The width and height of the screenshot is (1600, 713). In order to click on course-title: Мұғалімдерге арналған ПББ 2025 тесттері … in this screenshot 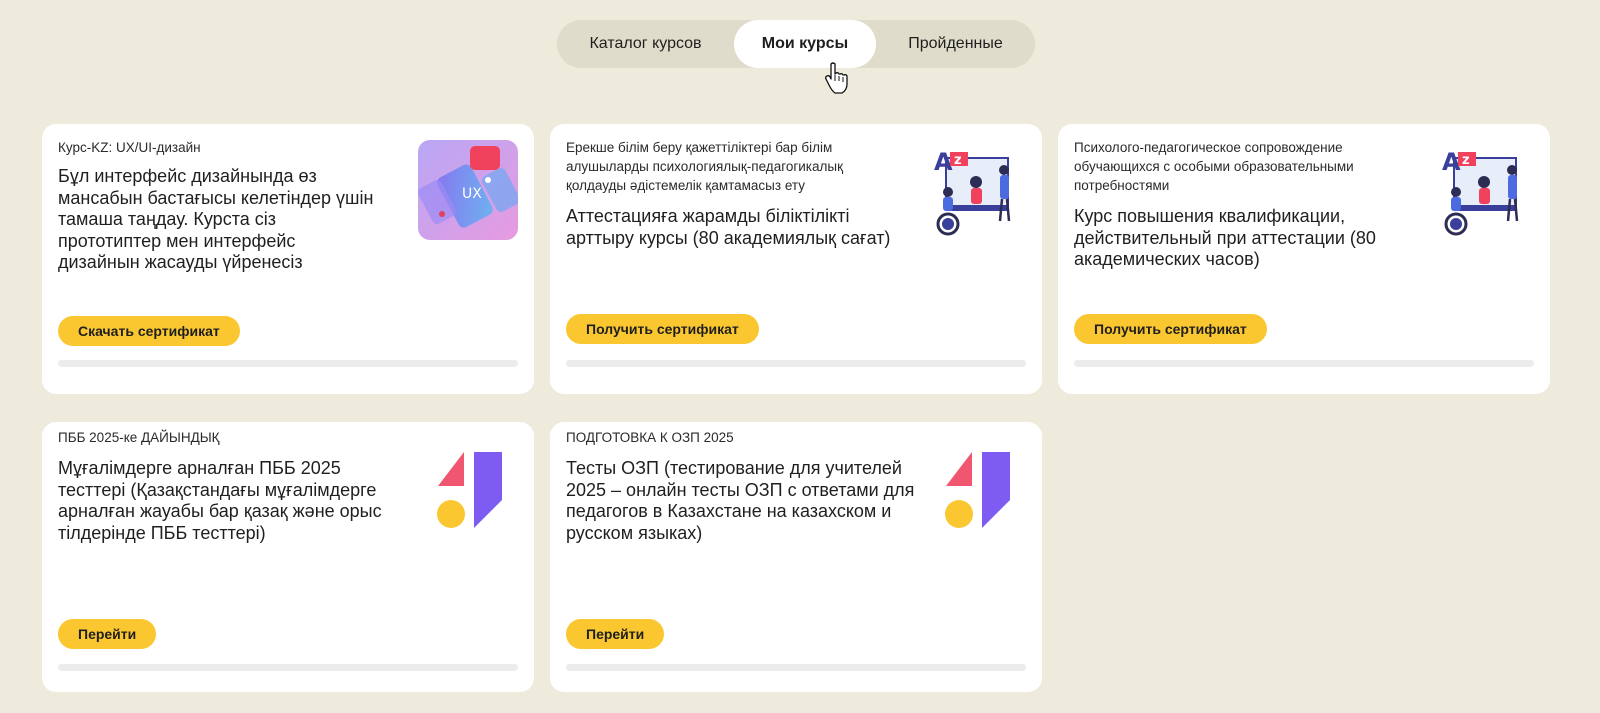, I will do `click(220, 500)`.